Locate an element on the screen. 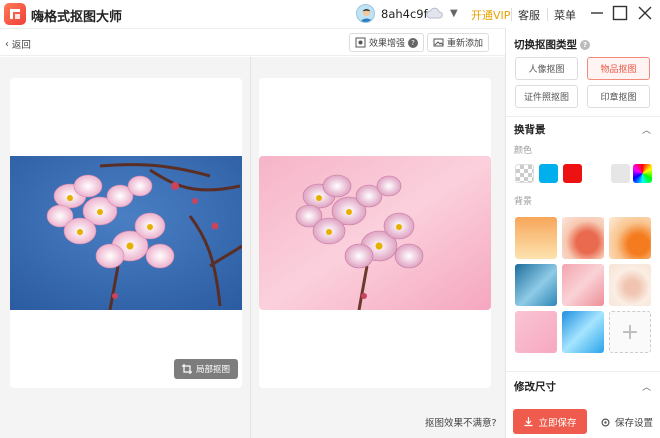 This screenshot has height=438, width=660. bg-tile-peach is located at coordinates (536, 238).